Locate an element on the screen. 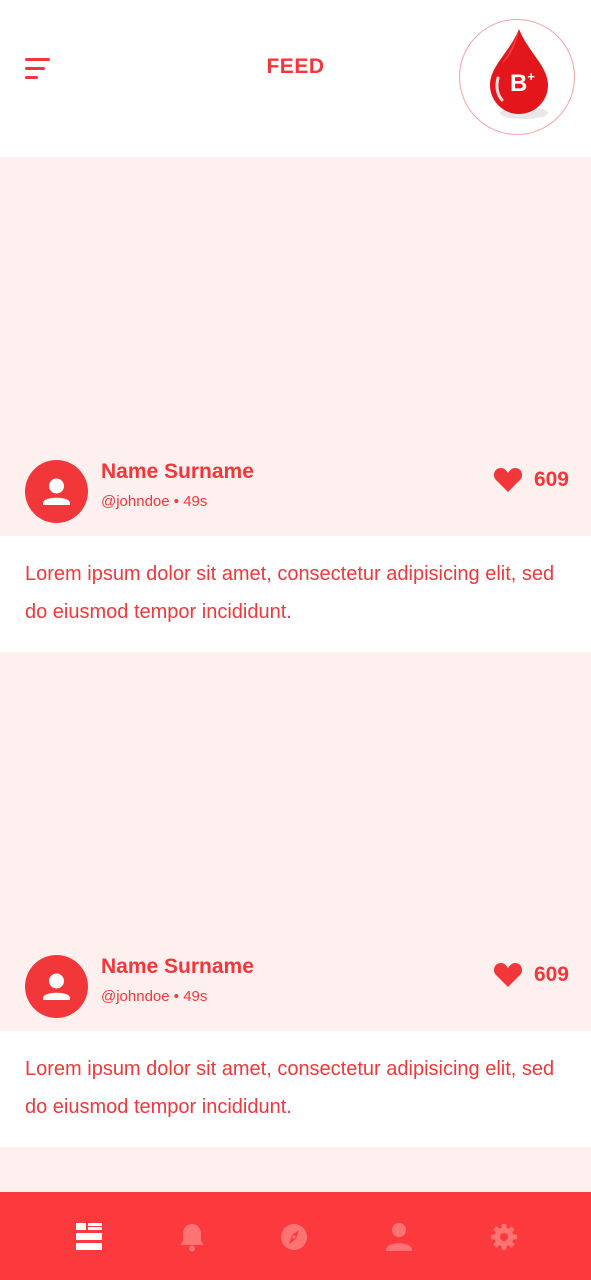 Image resolution: width=591 pixels, height=1280 pixels. nav-item-settings is located at coordinates (504, 1237).